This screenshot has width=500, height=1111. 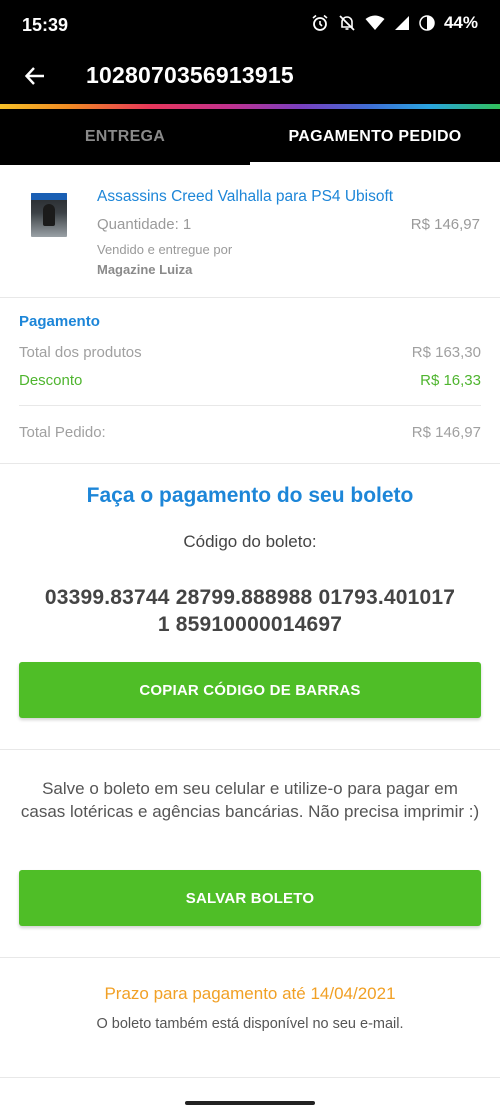 I want to click on product-price: R$ 146,97, so click(x=445, y=224).